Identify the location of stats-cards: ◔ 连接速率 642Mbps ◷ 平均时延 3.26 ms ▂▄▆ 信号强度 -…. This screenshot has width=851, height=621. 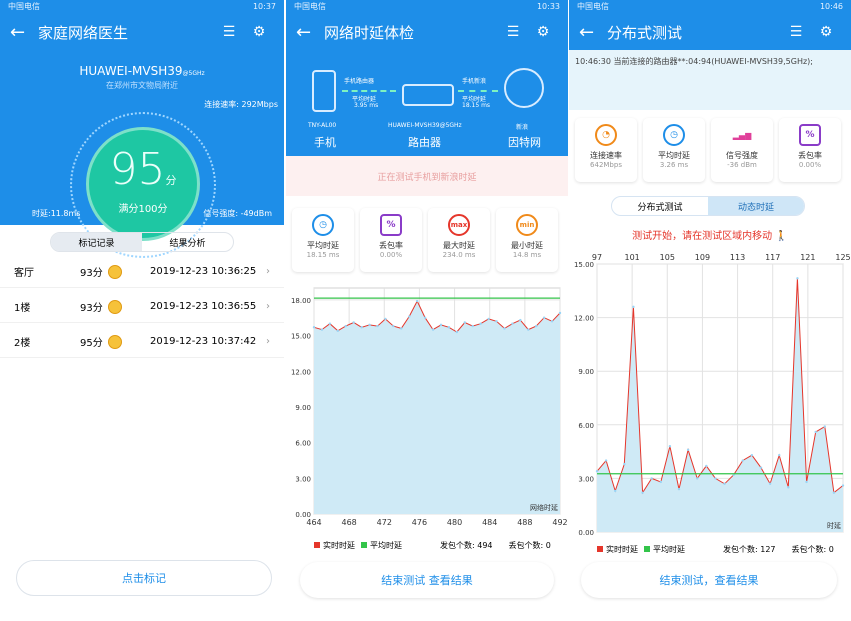
(708, 150).